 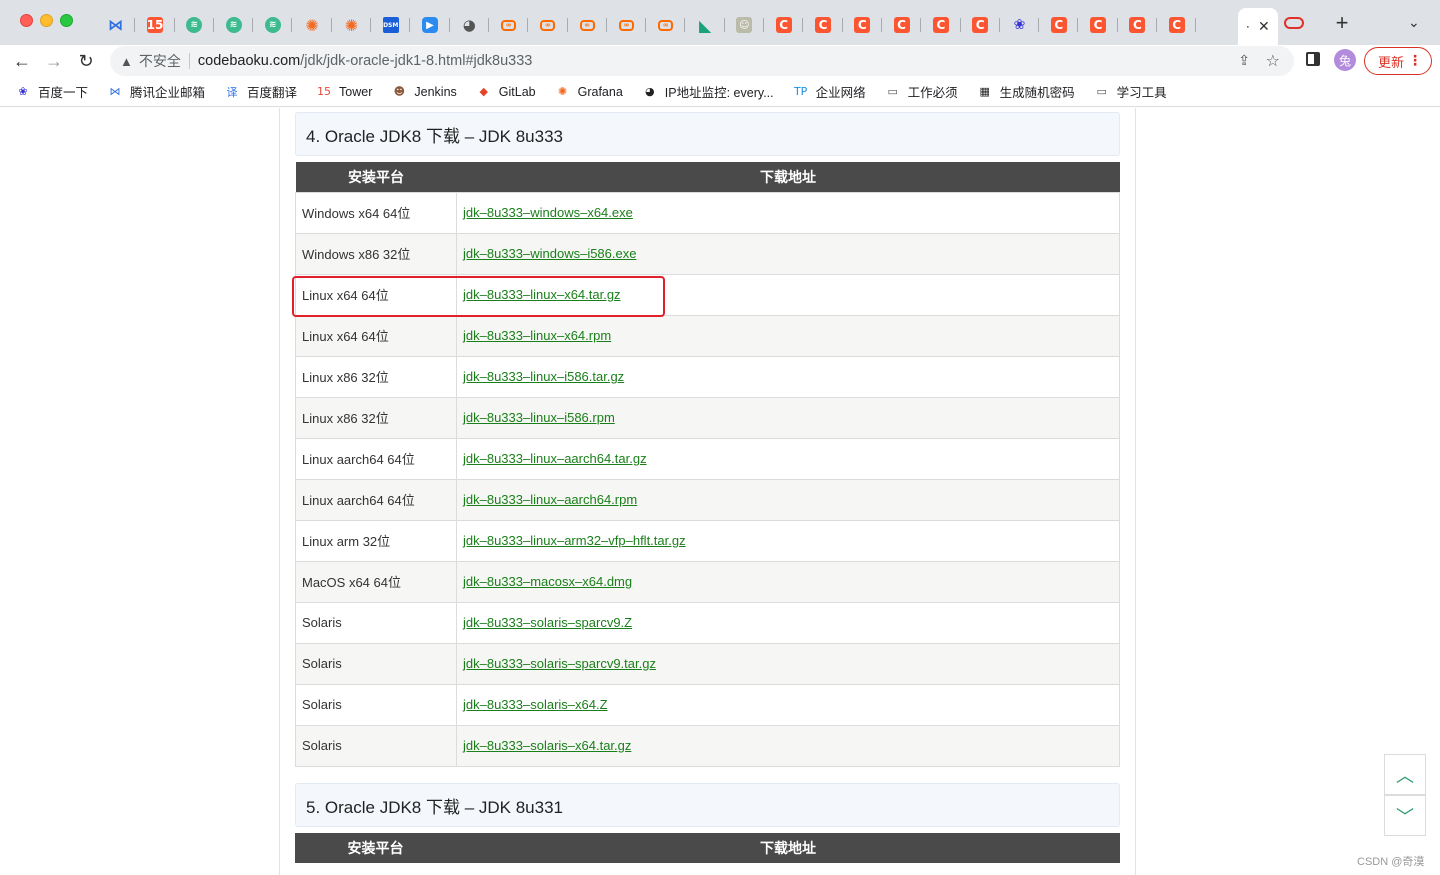 What do you see at coordinates (1273, 61) in the screenshot?
I see `bookmark-star-icon: ☆` at bounding box center [1273, 61].